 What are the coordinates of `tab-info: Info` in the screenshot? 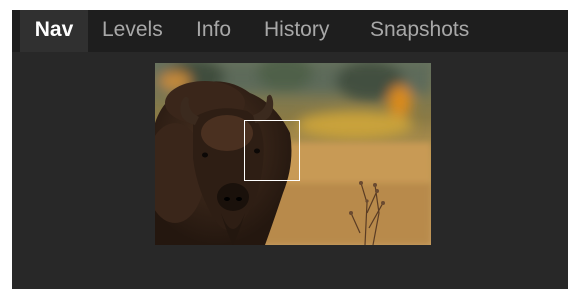 It's located at (213, 30).